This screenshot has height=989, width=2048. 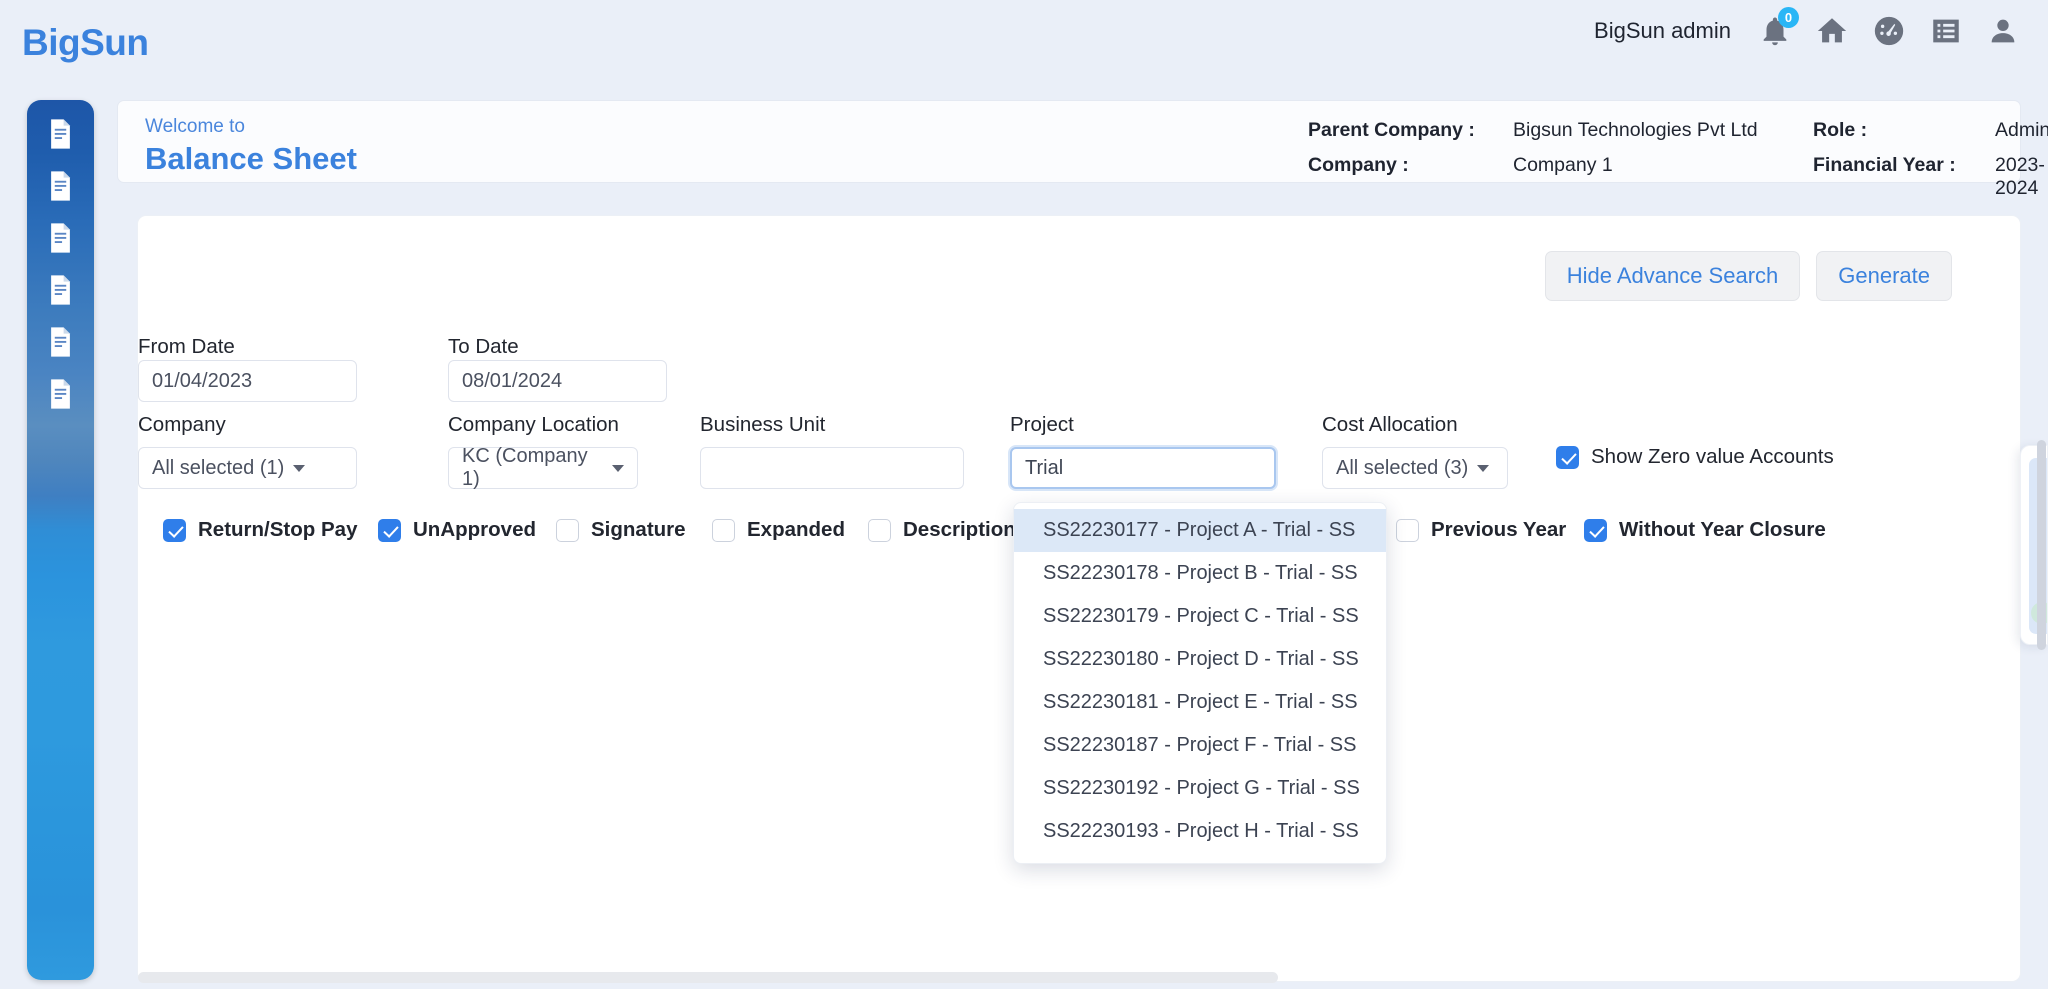 I want to click on company-value: Company 1, so click(x=1563, y=165).